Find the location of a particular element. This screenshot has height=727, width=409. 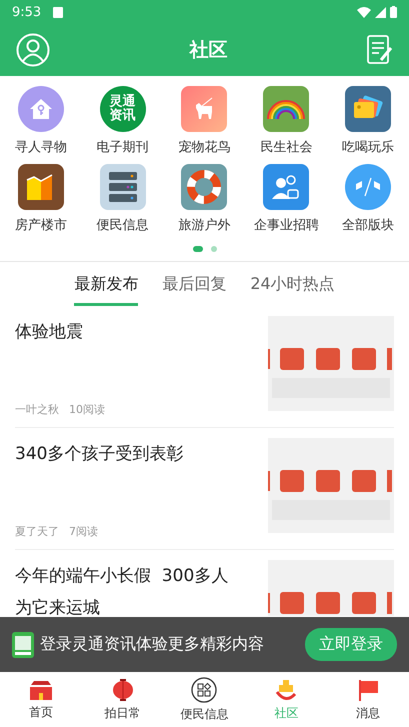

signal-icon is located at coordinates (380, 12).